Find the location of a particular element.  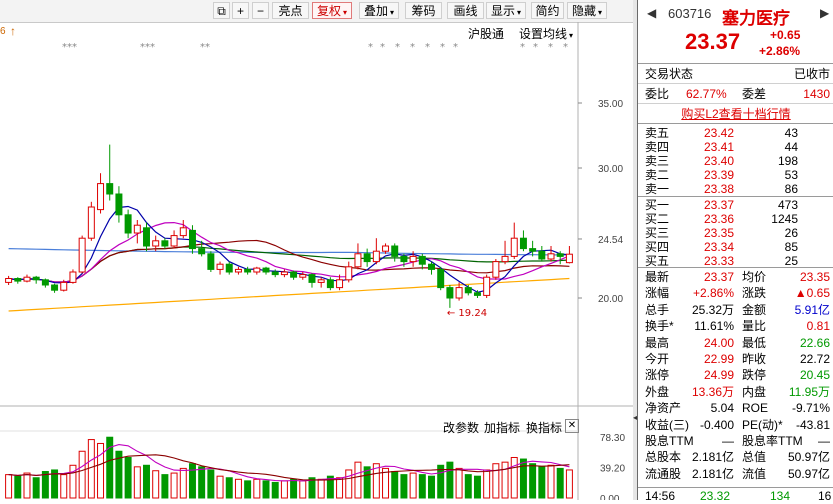

low-price-marker: ← 19.24 is located at coordinates (467, 313).